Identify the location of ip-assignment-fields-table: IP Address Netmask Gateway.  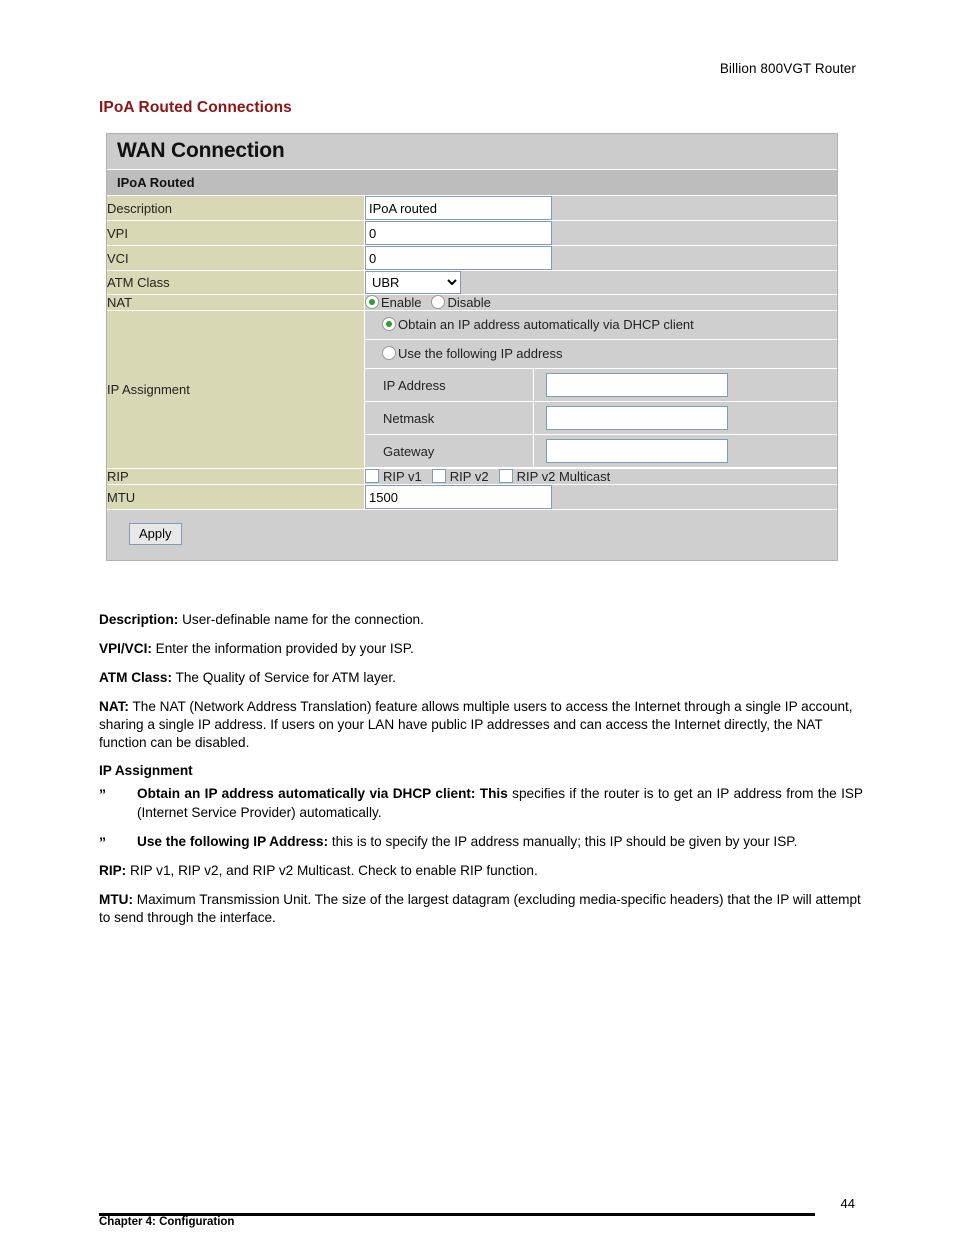
(601, 418).